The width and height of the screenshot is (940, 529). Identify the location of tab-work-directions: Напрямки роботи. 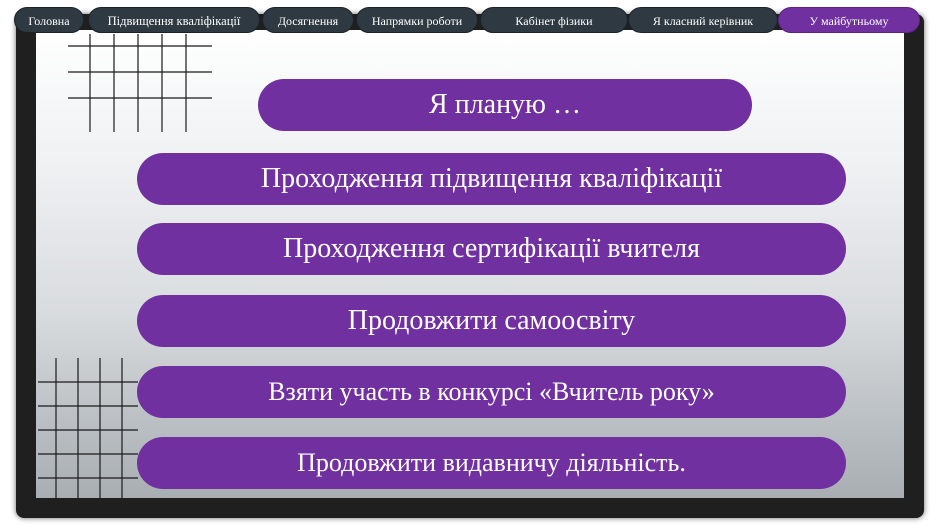
(417, 20).